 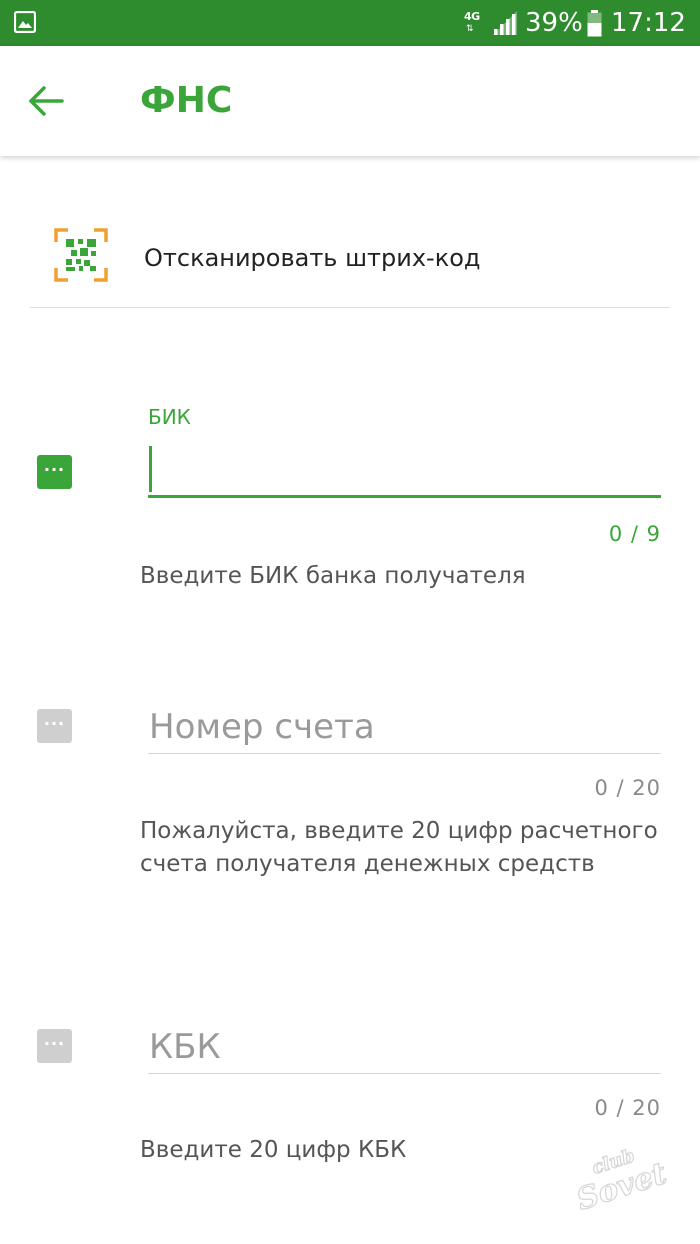 I want to click on network-type: 4G, so click(x=472, y=16).